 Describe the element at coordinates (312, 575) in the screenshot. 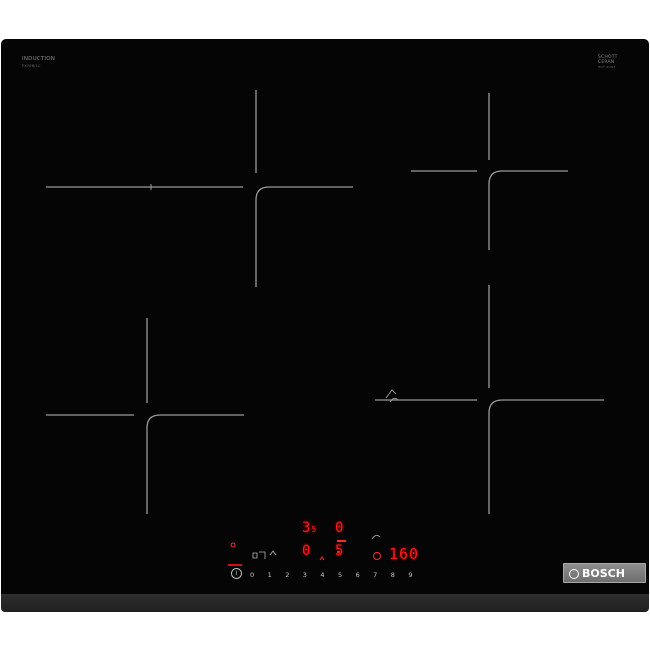

I see `slider-step-3: 3` at that location.